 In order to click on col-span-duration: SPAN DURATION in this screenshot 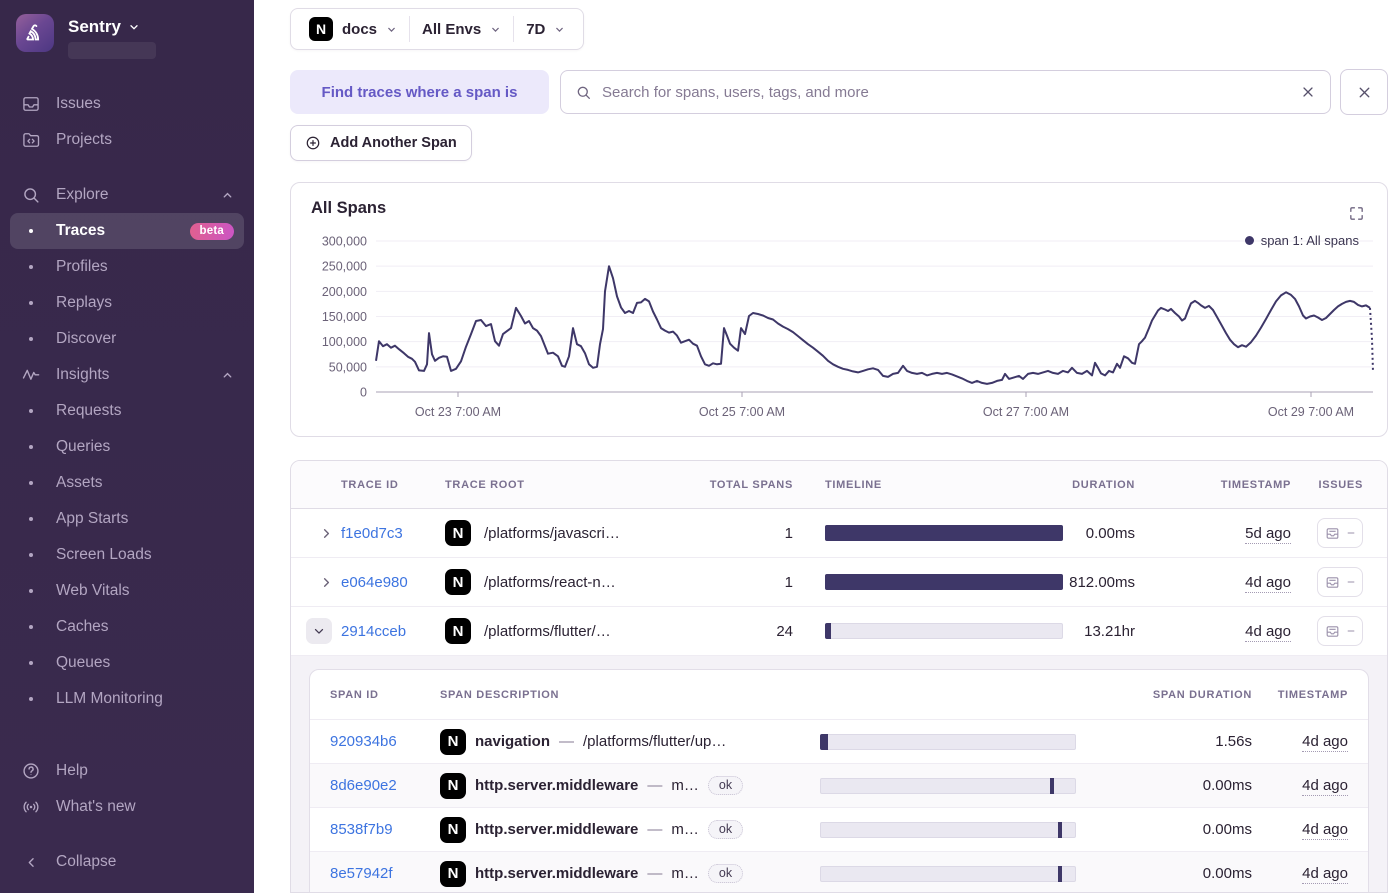, I will do `click(1202, 694)`.